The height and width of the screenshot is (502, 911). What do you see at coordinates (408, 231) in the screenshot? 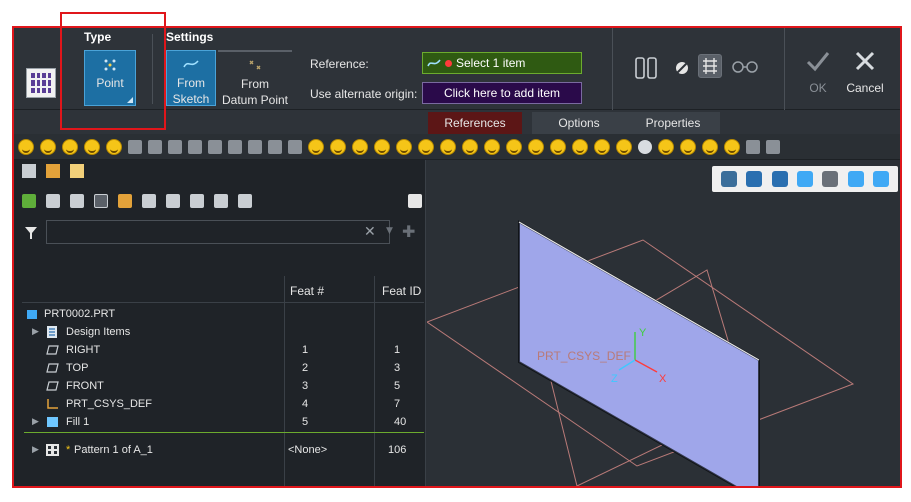
I see `add-filter-icon: ✚` at bounding box center [408, 231].